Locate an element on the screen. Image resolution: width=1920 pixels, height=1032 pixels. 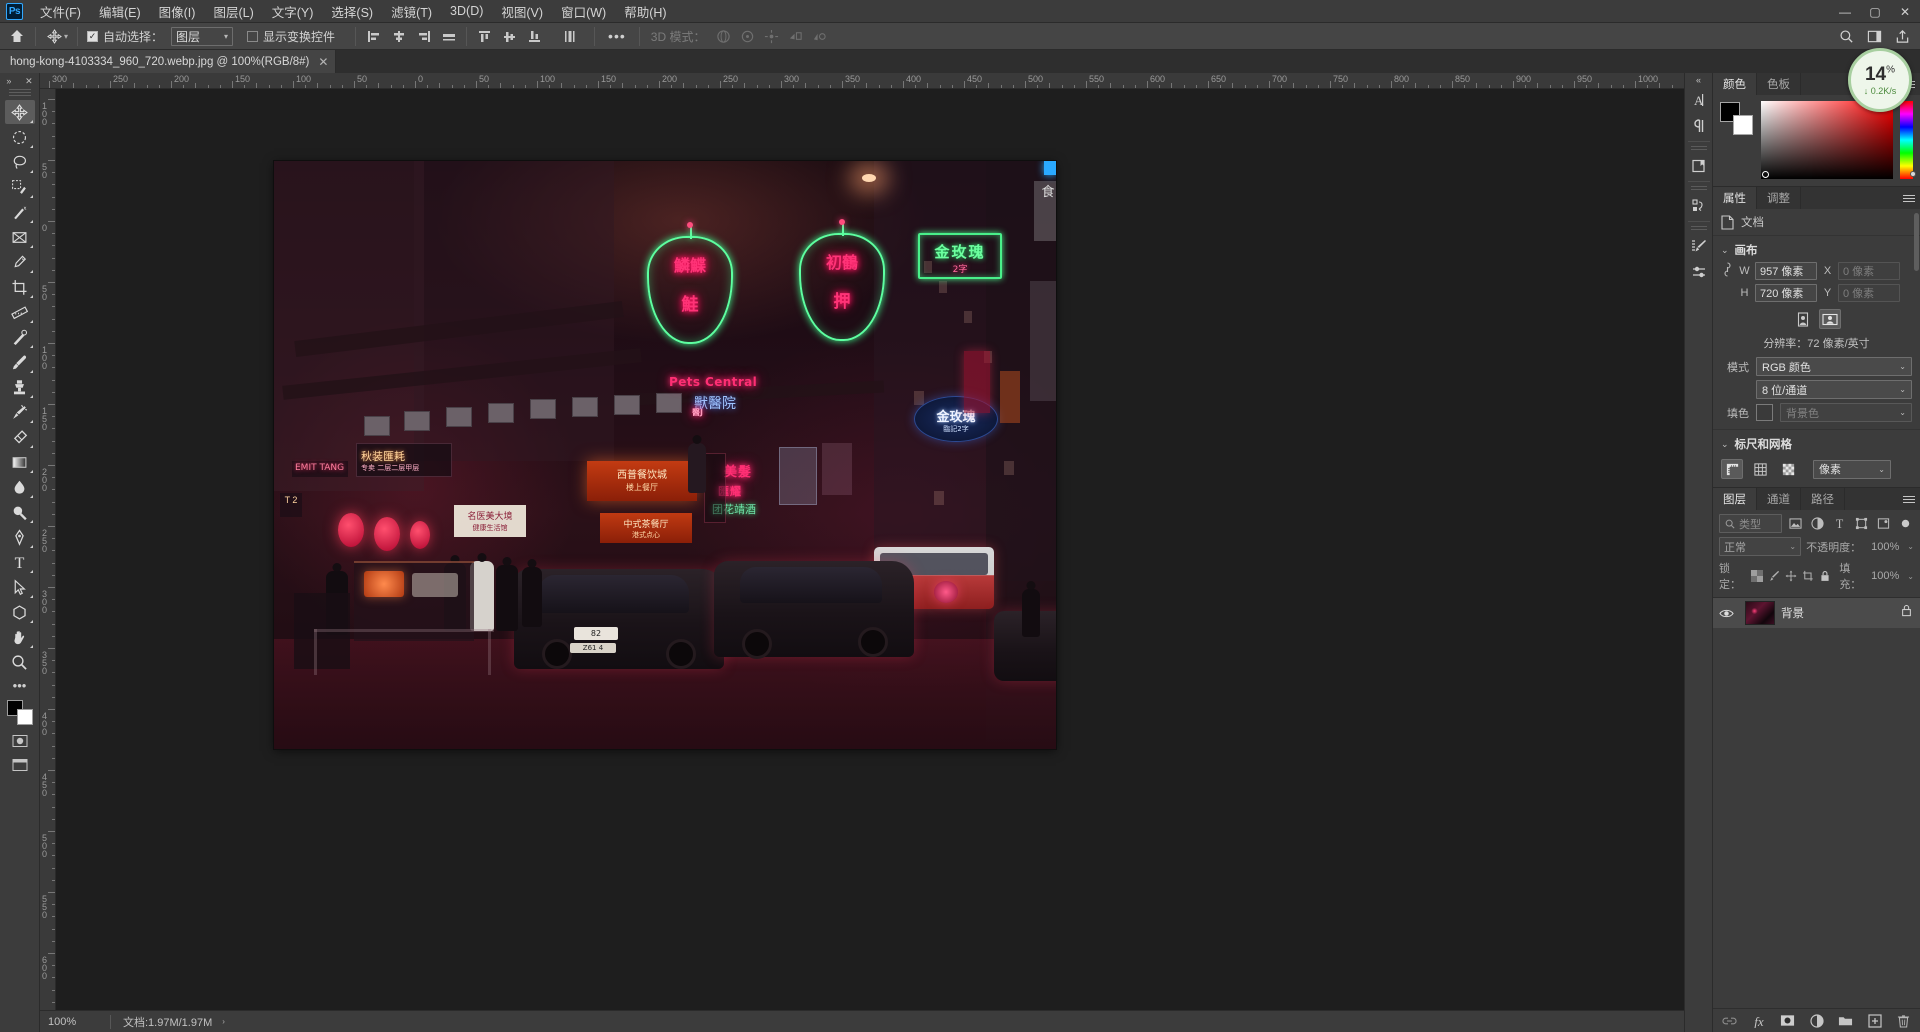
tab-paths: 路径 is located at coordinates (1823, 499).